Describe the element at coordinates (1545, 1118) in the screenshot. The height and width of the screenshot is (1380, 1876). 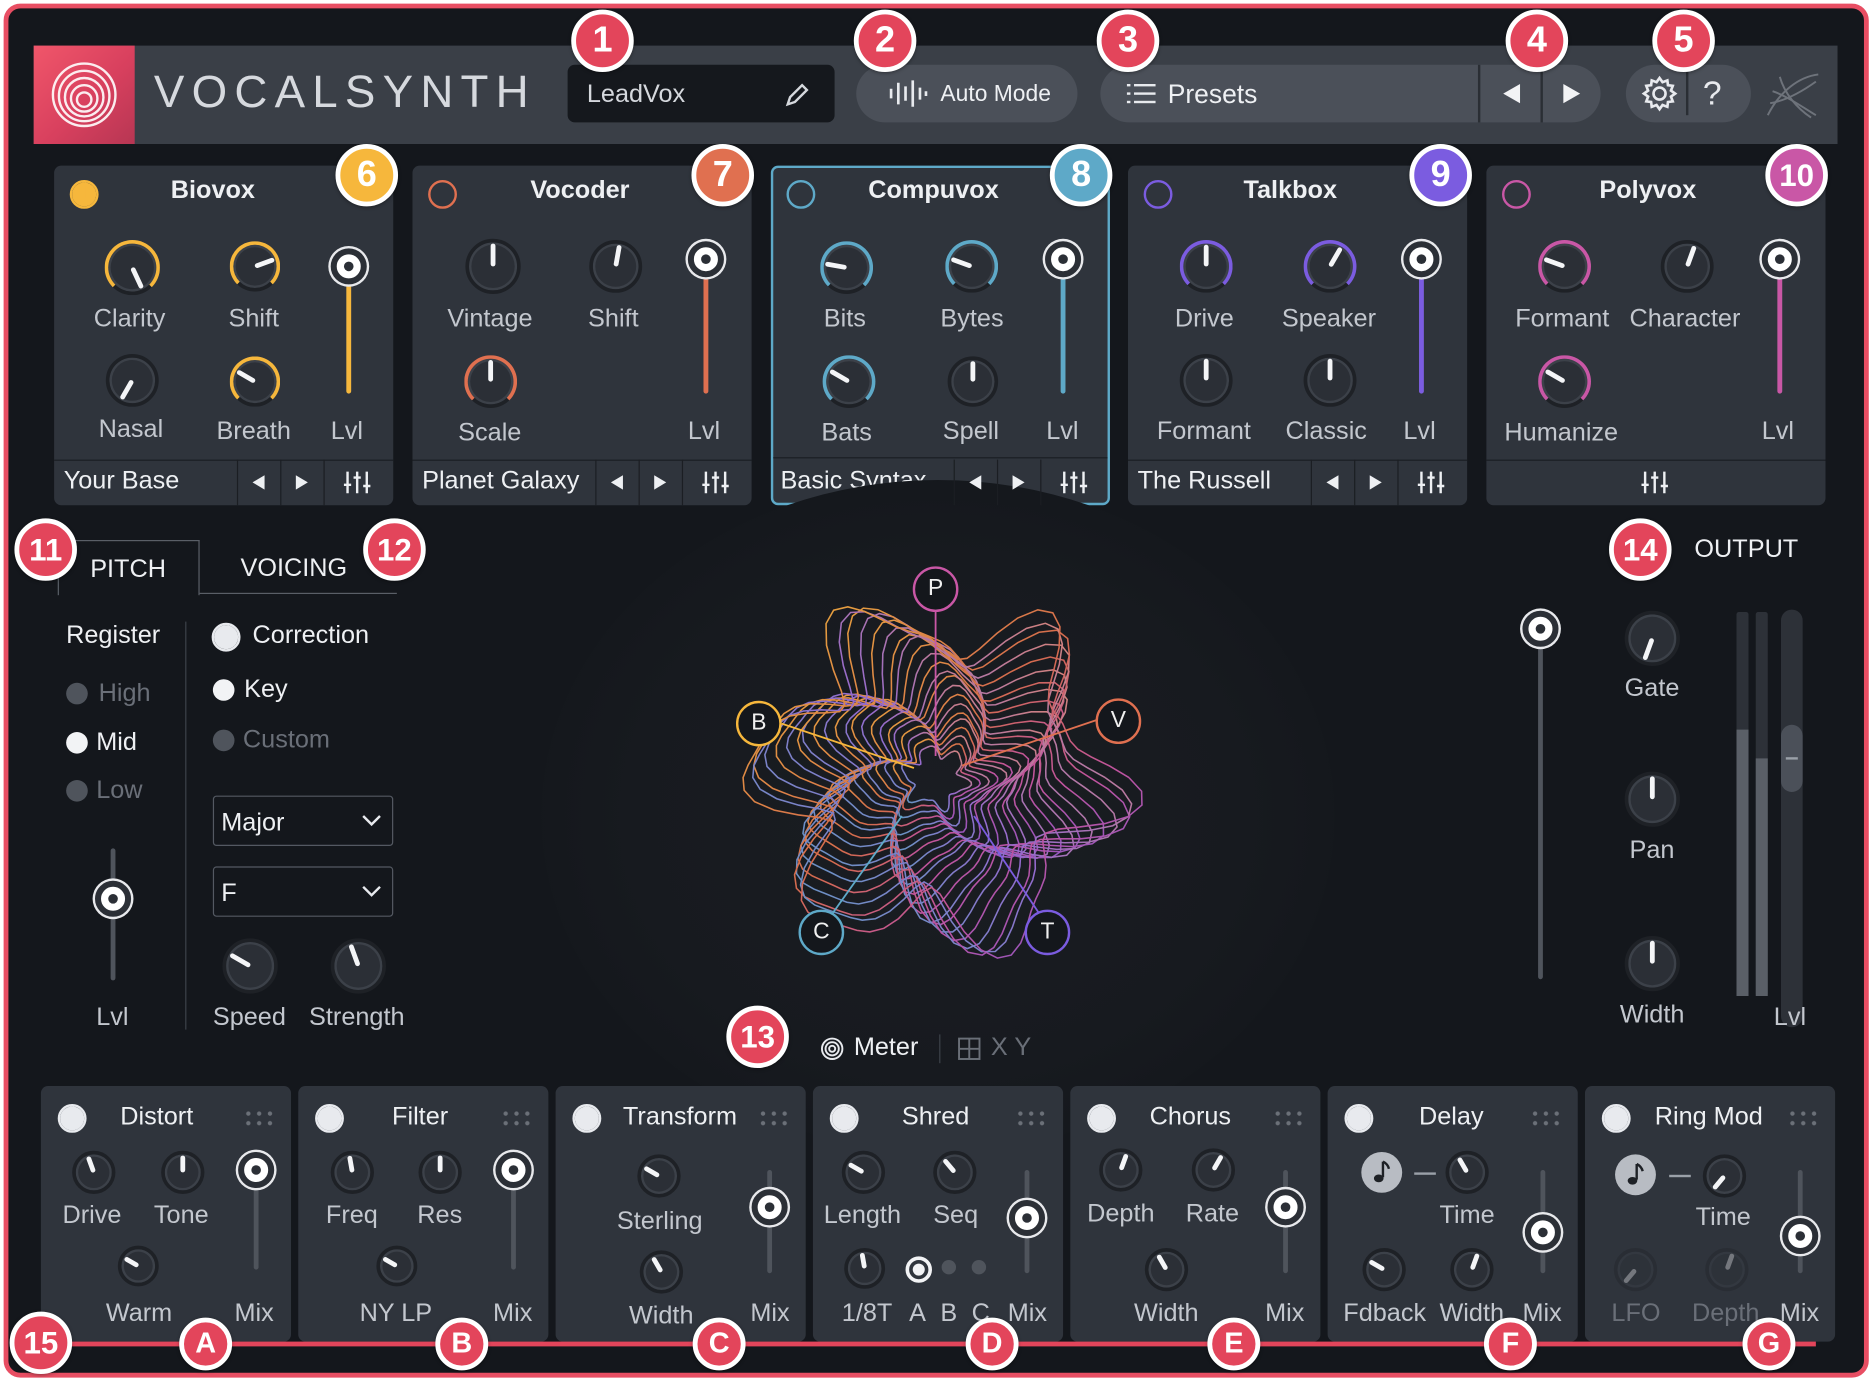
I see `delay-drag-handle` at that location.